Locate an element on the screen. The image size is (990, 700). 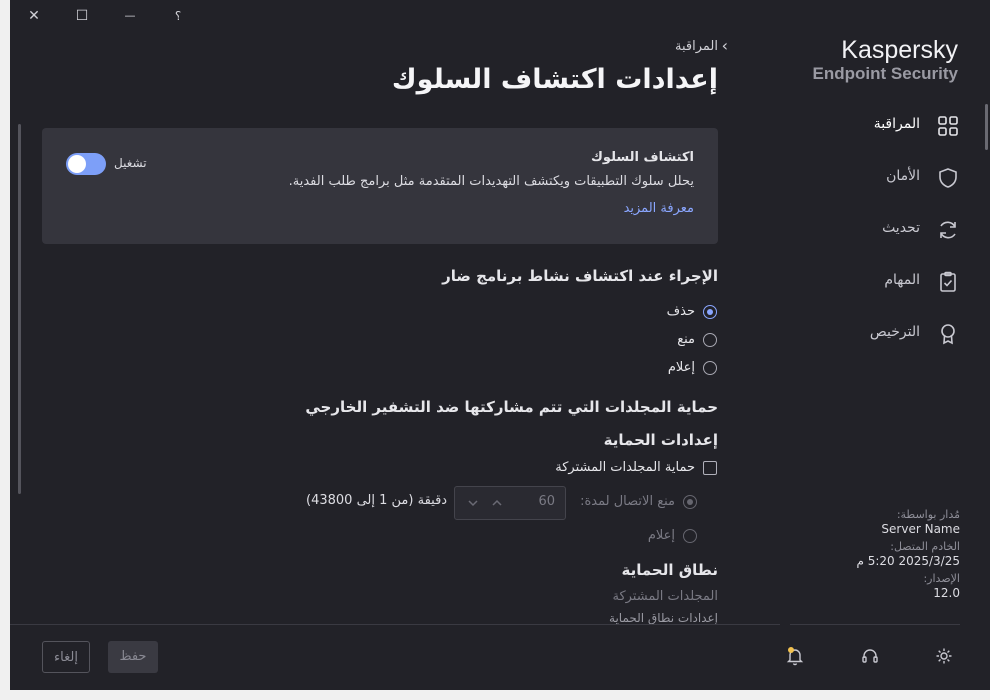
toggle-knob is located at coordinates (77, 164).